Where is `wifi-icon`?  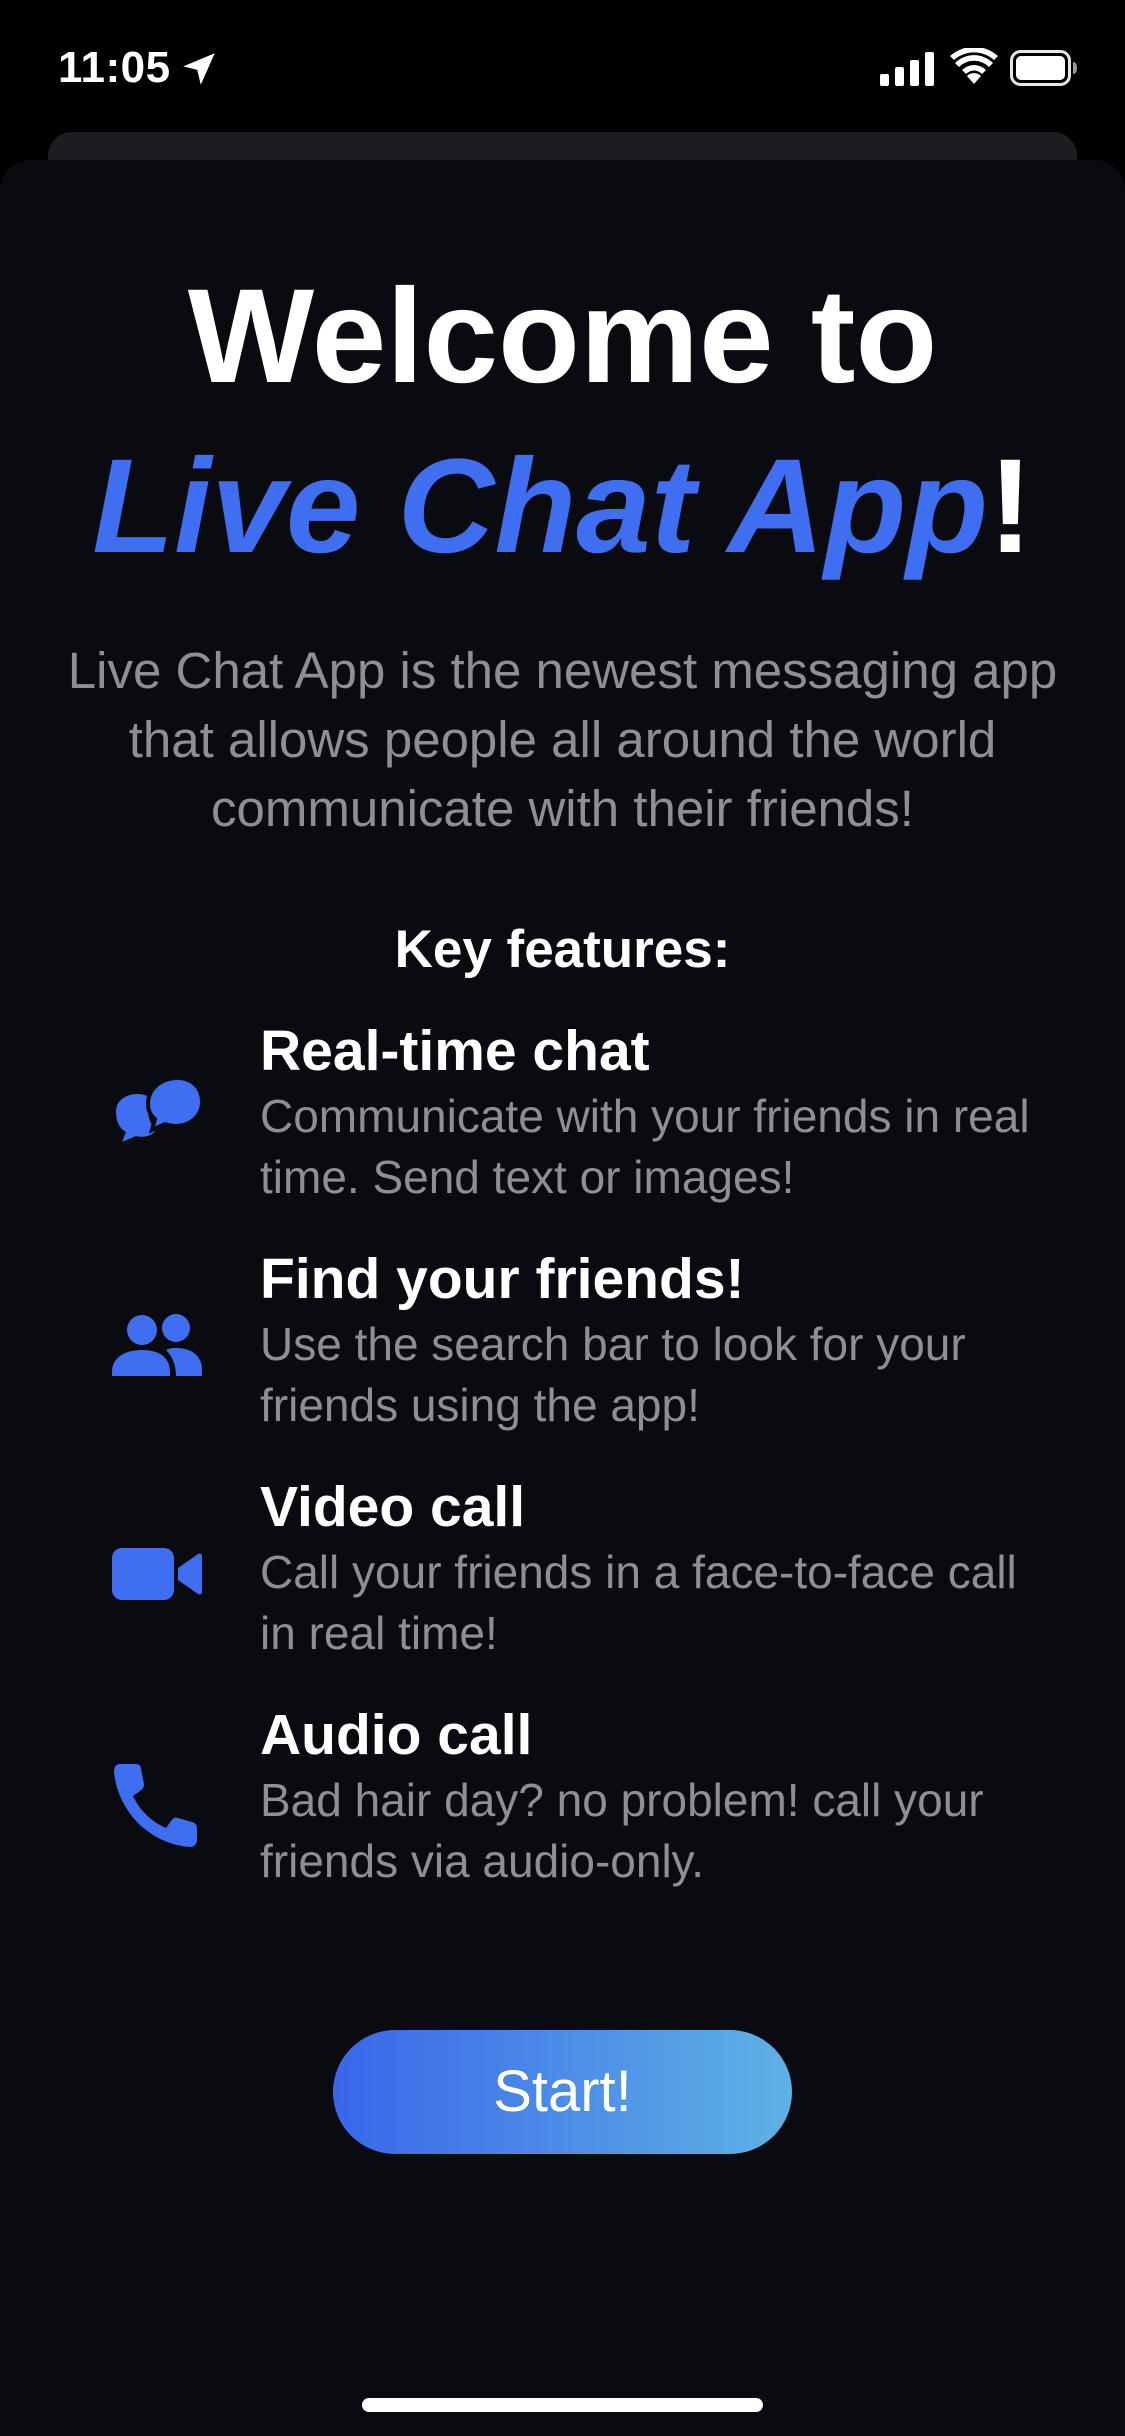 wifi-icon is located at coordinates (974, 66).